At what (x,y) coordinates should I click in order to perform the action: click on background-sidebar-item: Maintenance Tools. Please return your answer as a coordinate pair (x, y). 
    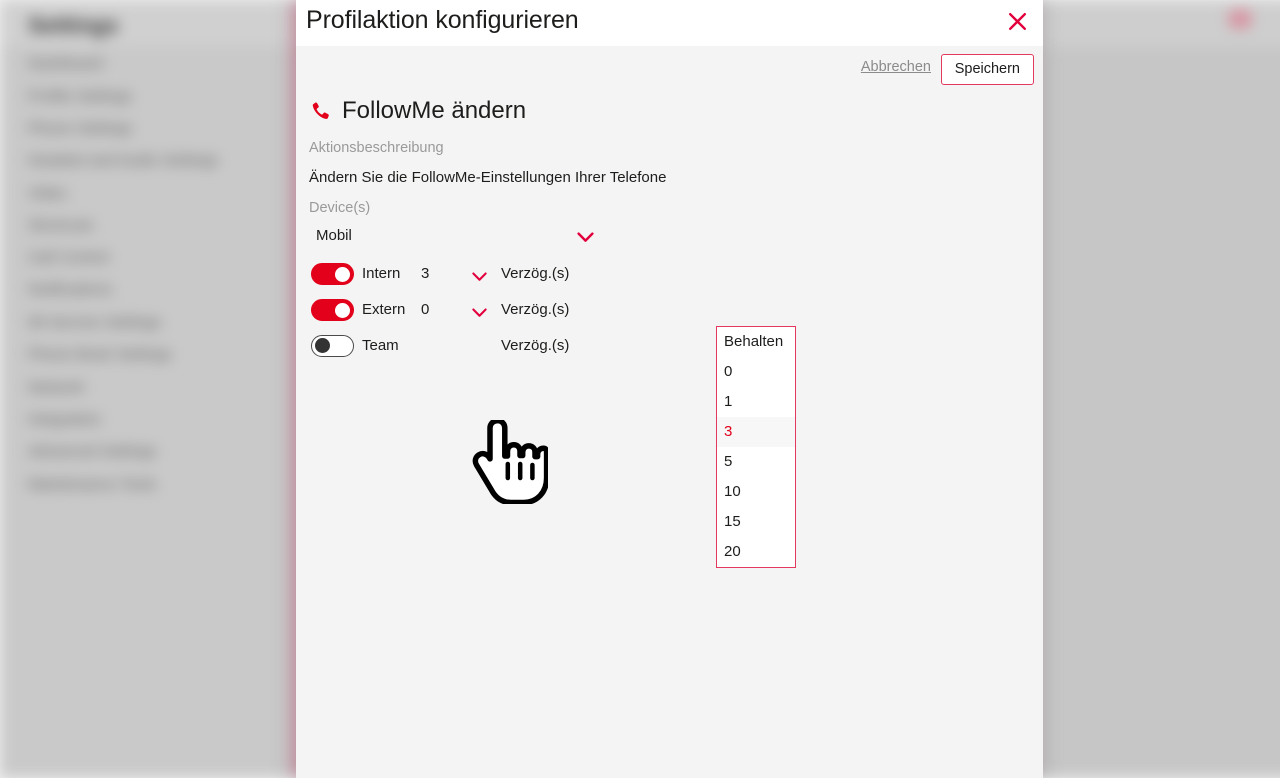
    Looking at the image, I should click on (92, 484).